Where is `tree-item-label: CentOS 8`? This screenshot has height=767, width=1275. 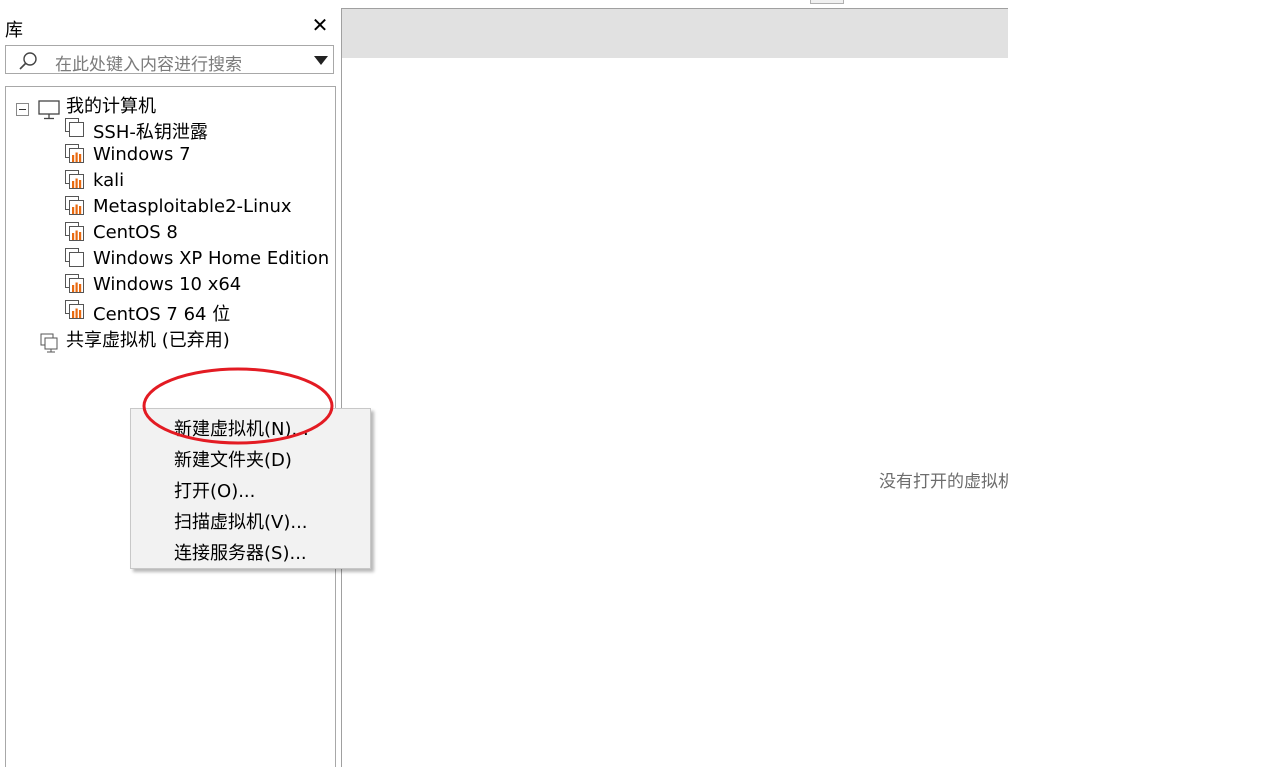
tree-item-label: CentOS 8 is located at coordinates (135, 232).